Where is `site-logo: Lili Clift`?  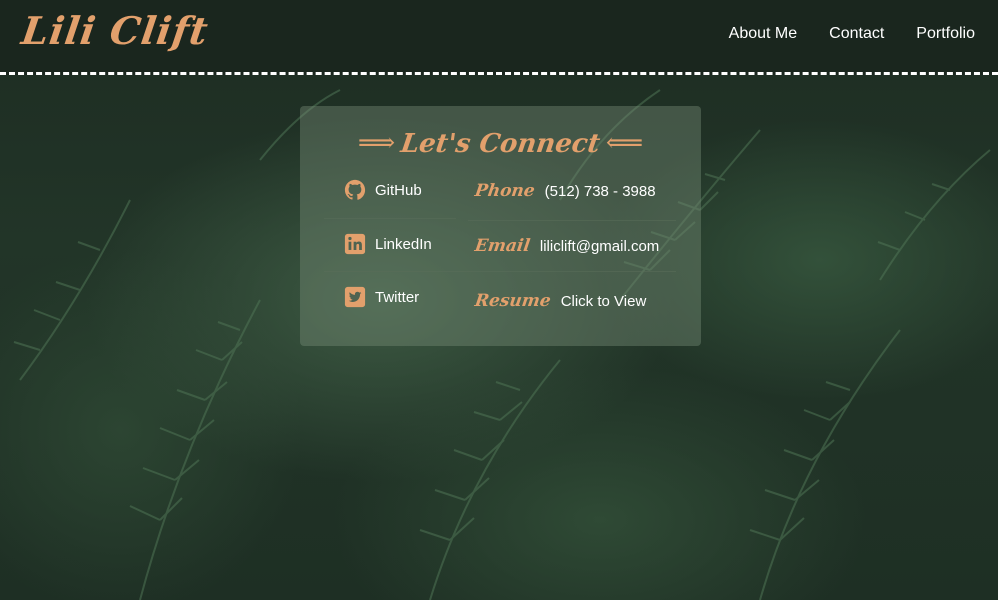
site-logo: Lili Clift is located at coordinates (115, 30).